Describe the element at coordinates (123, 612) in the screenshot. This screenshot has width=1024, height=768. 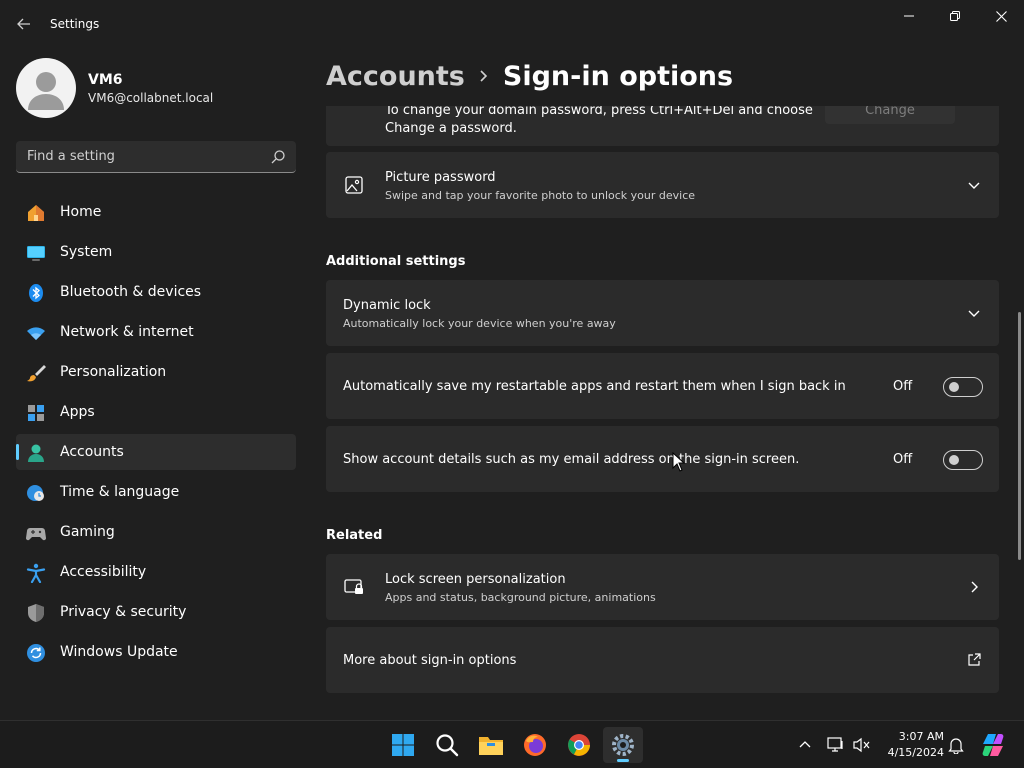
I see `sidebar-item-label: Privacy & security` at that location.